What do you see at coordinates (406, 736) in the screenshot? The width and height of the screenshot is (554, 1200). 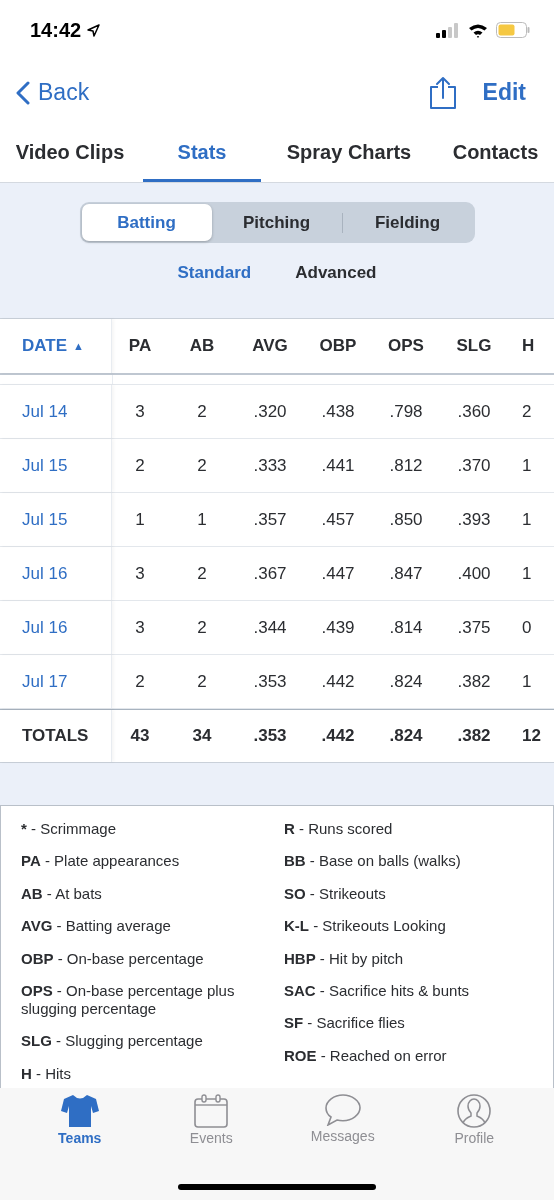 I see `total-cell-text: .824` at bounding box center [406, 736].